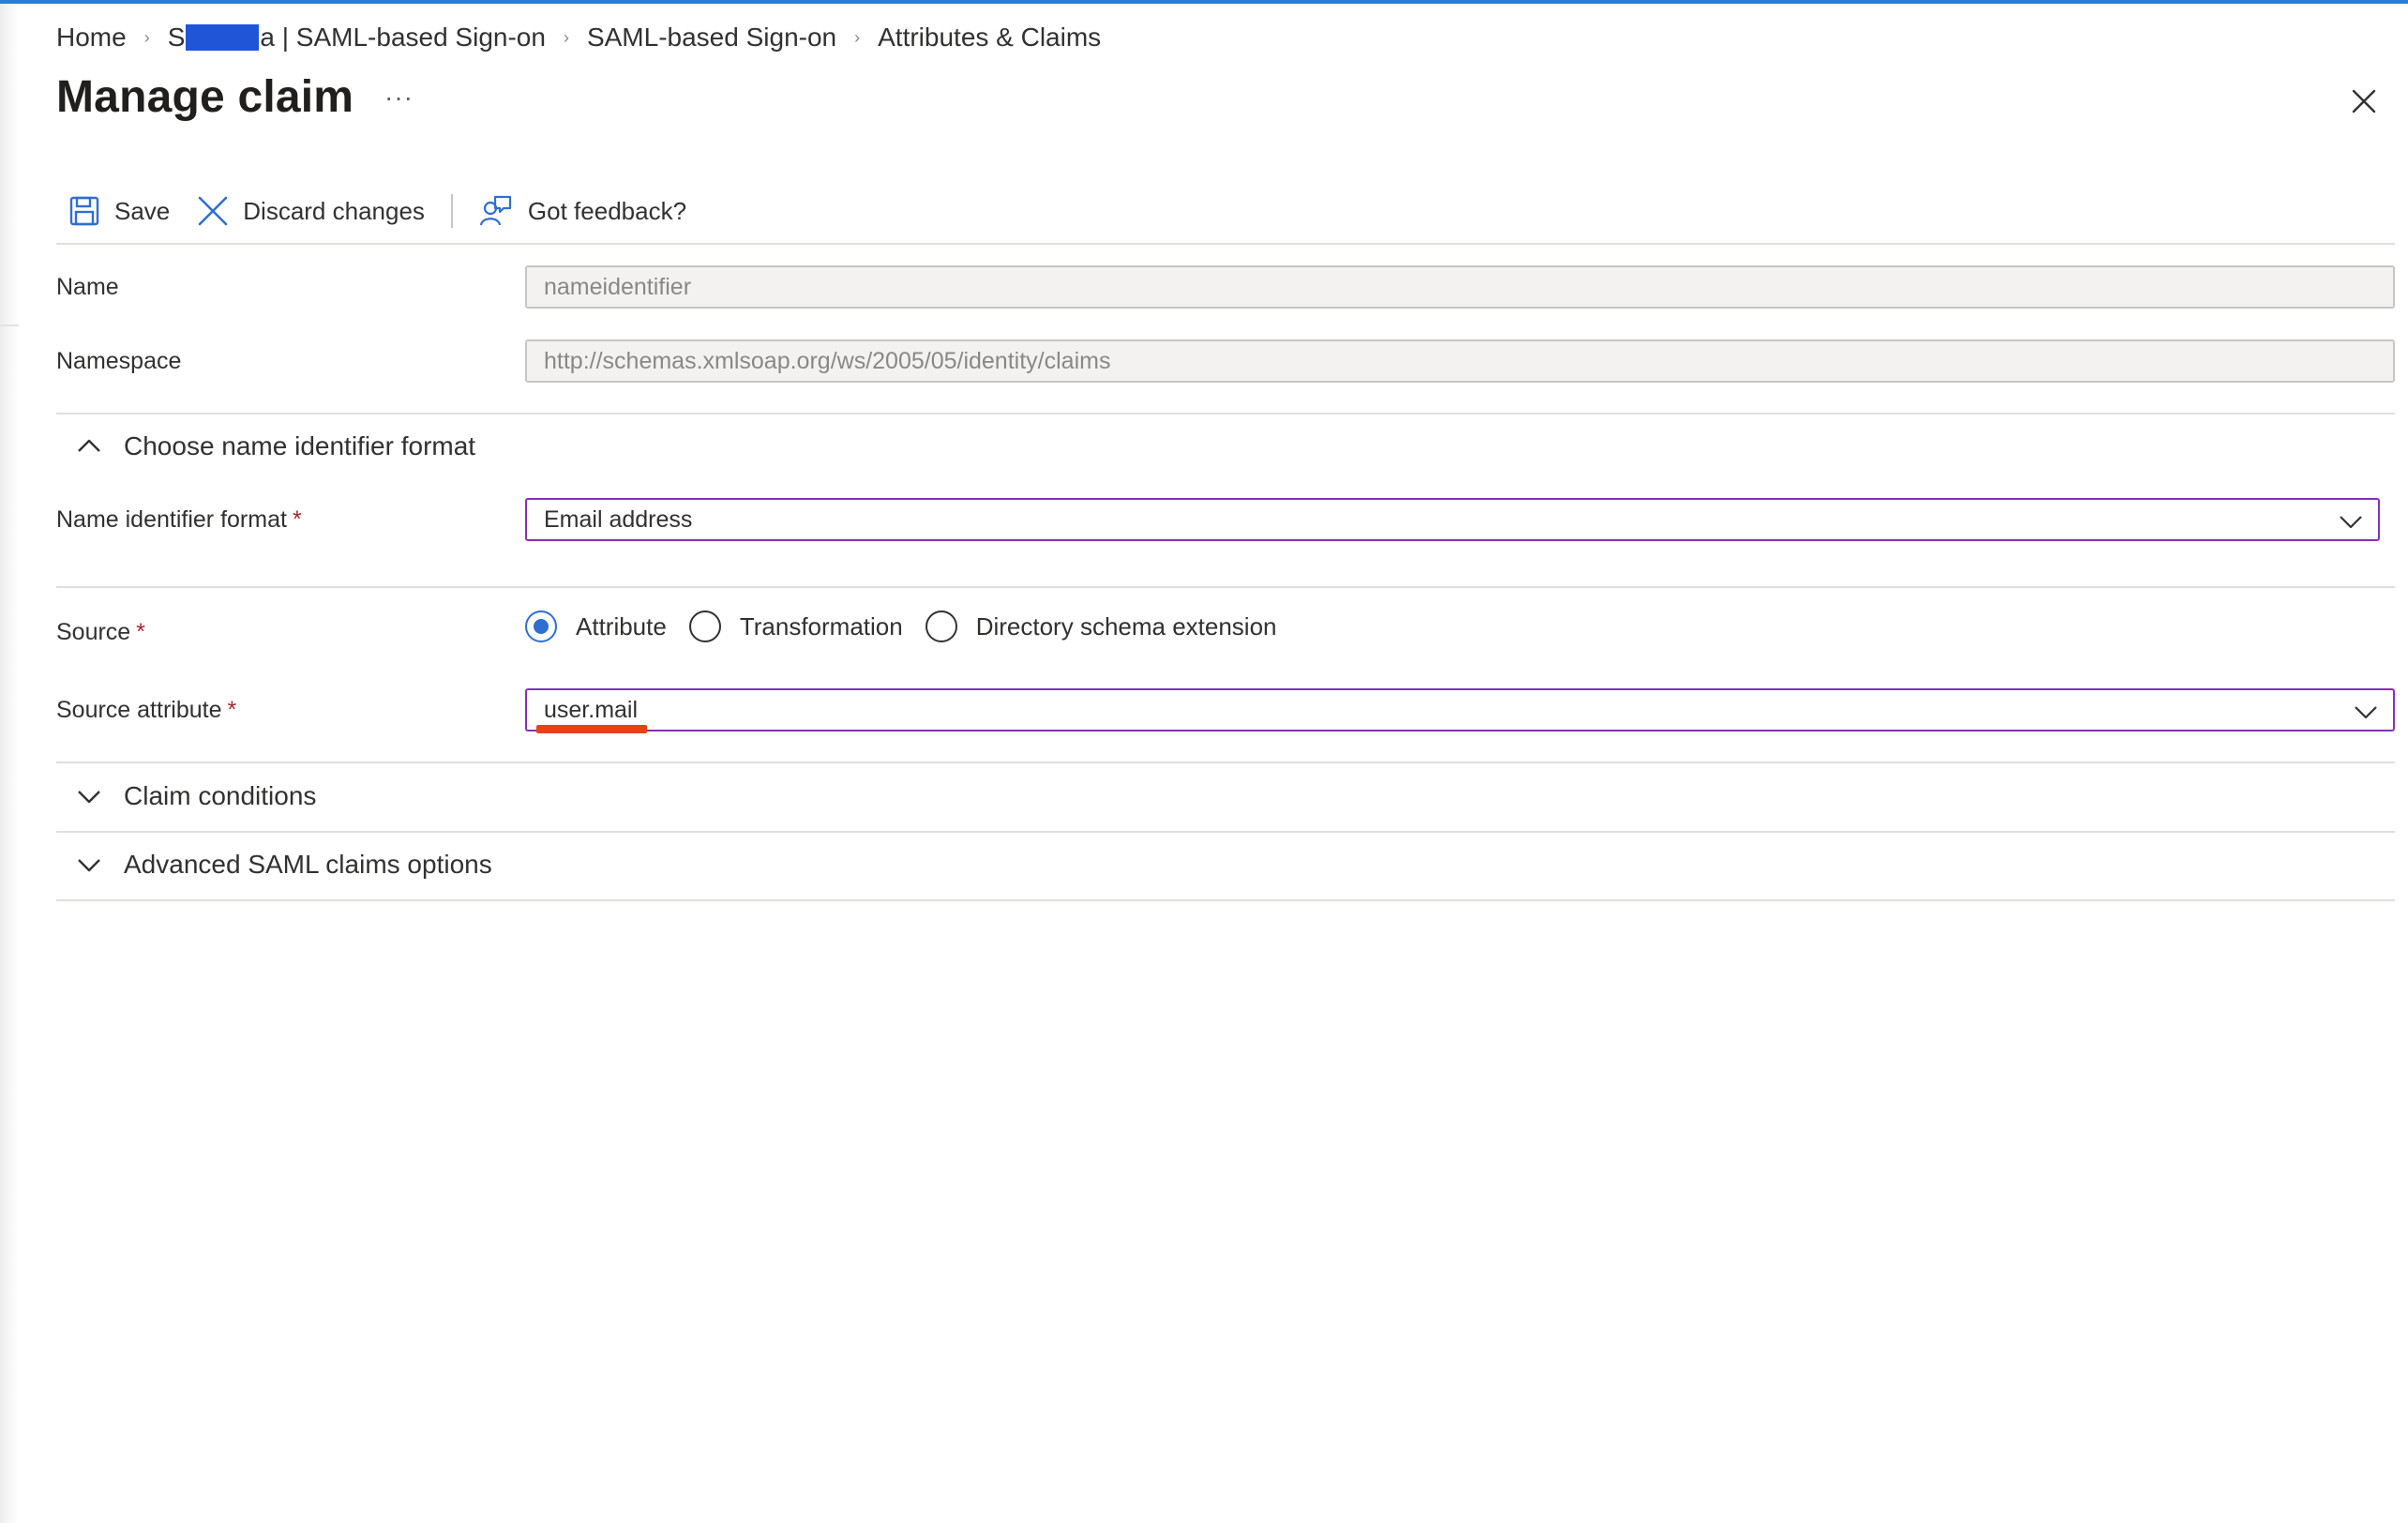 This screenshot has height=1523, width=2408. I want to click on source-option-attribute: Attribute, so click(596, 626).